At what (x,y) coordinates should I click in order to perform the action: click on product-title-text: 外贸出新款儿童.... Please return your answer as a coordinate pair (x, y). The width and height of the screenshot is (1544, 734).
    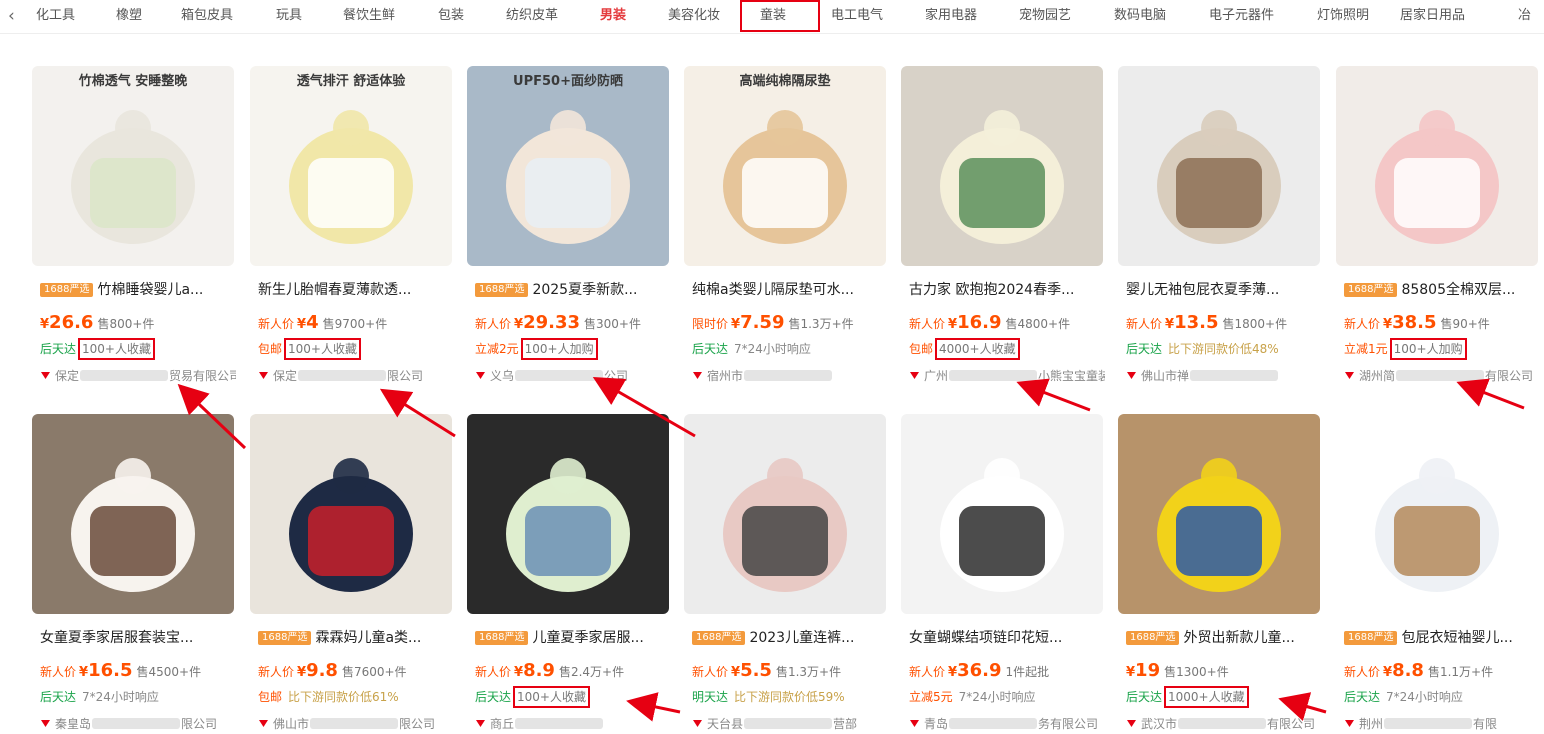
    Looking at the image, I should click on (1239, 638).